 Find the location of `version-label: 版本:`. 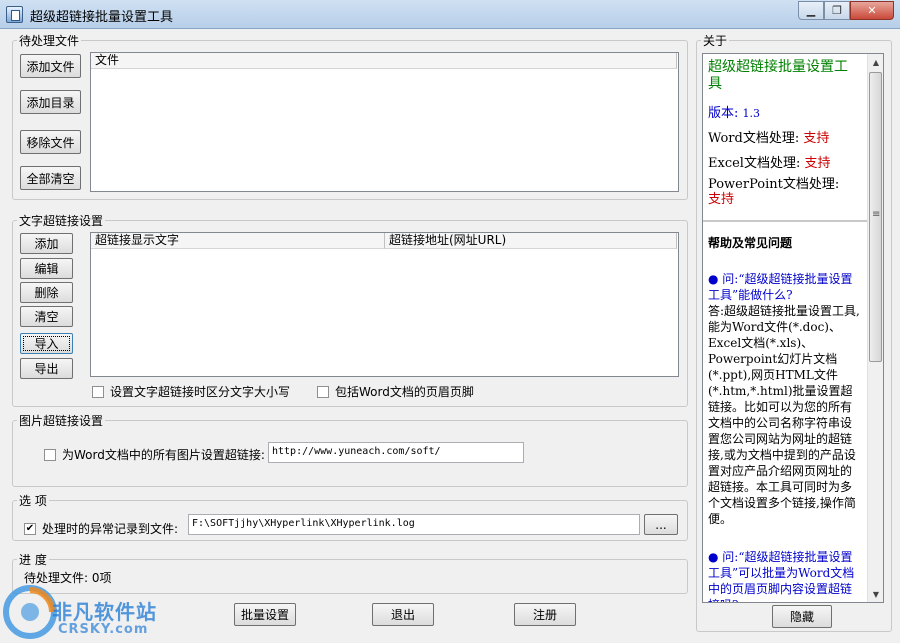

version-label: 版本: is located at coordinates (723, 113).